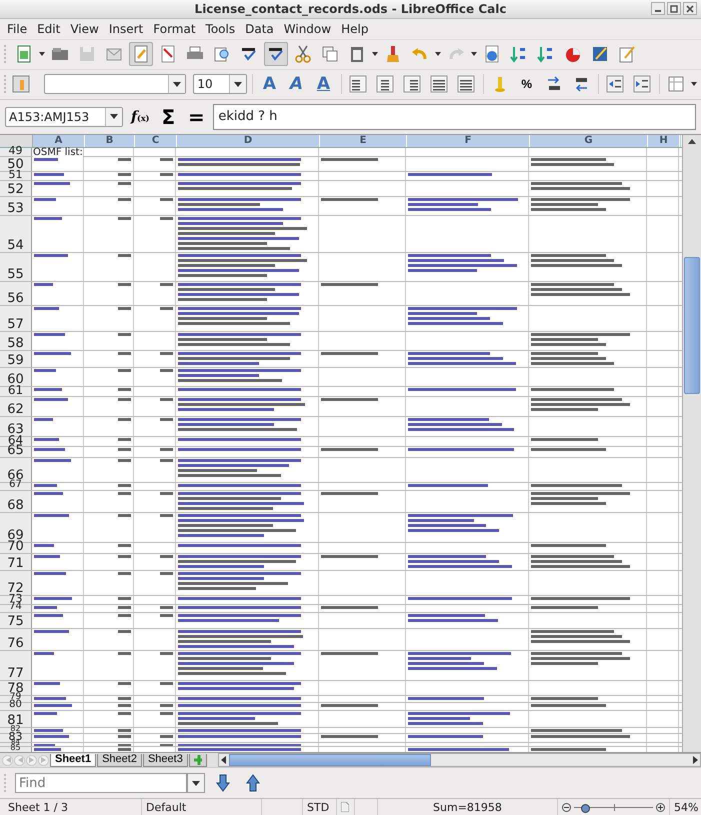  Describe the element at coordinates (259, 29) in the screenshot. I see `menu-item: Data` at that location.